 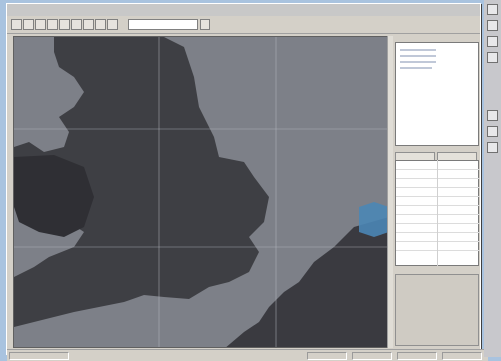 What do you see at coordinates (492, 9) in the screenshot?
I see `pointer-icon` at bounding box center [492, 9].